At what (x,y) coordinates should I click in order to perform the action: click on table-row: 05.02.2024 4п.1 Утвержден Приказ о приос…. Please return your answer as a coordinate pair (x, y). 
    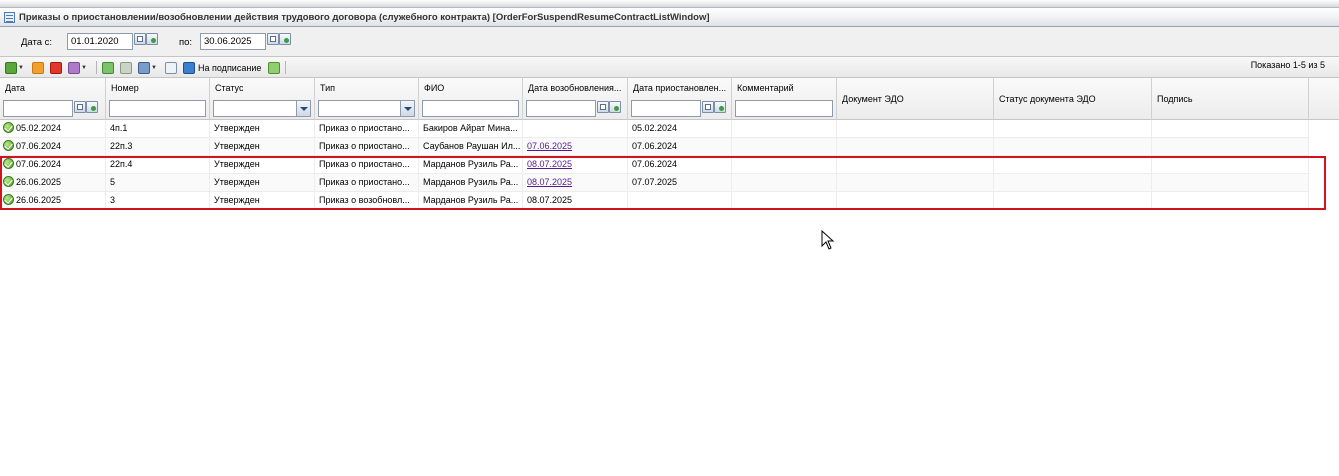
    Looking at the image, I should click on (654, 129).